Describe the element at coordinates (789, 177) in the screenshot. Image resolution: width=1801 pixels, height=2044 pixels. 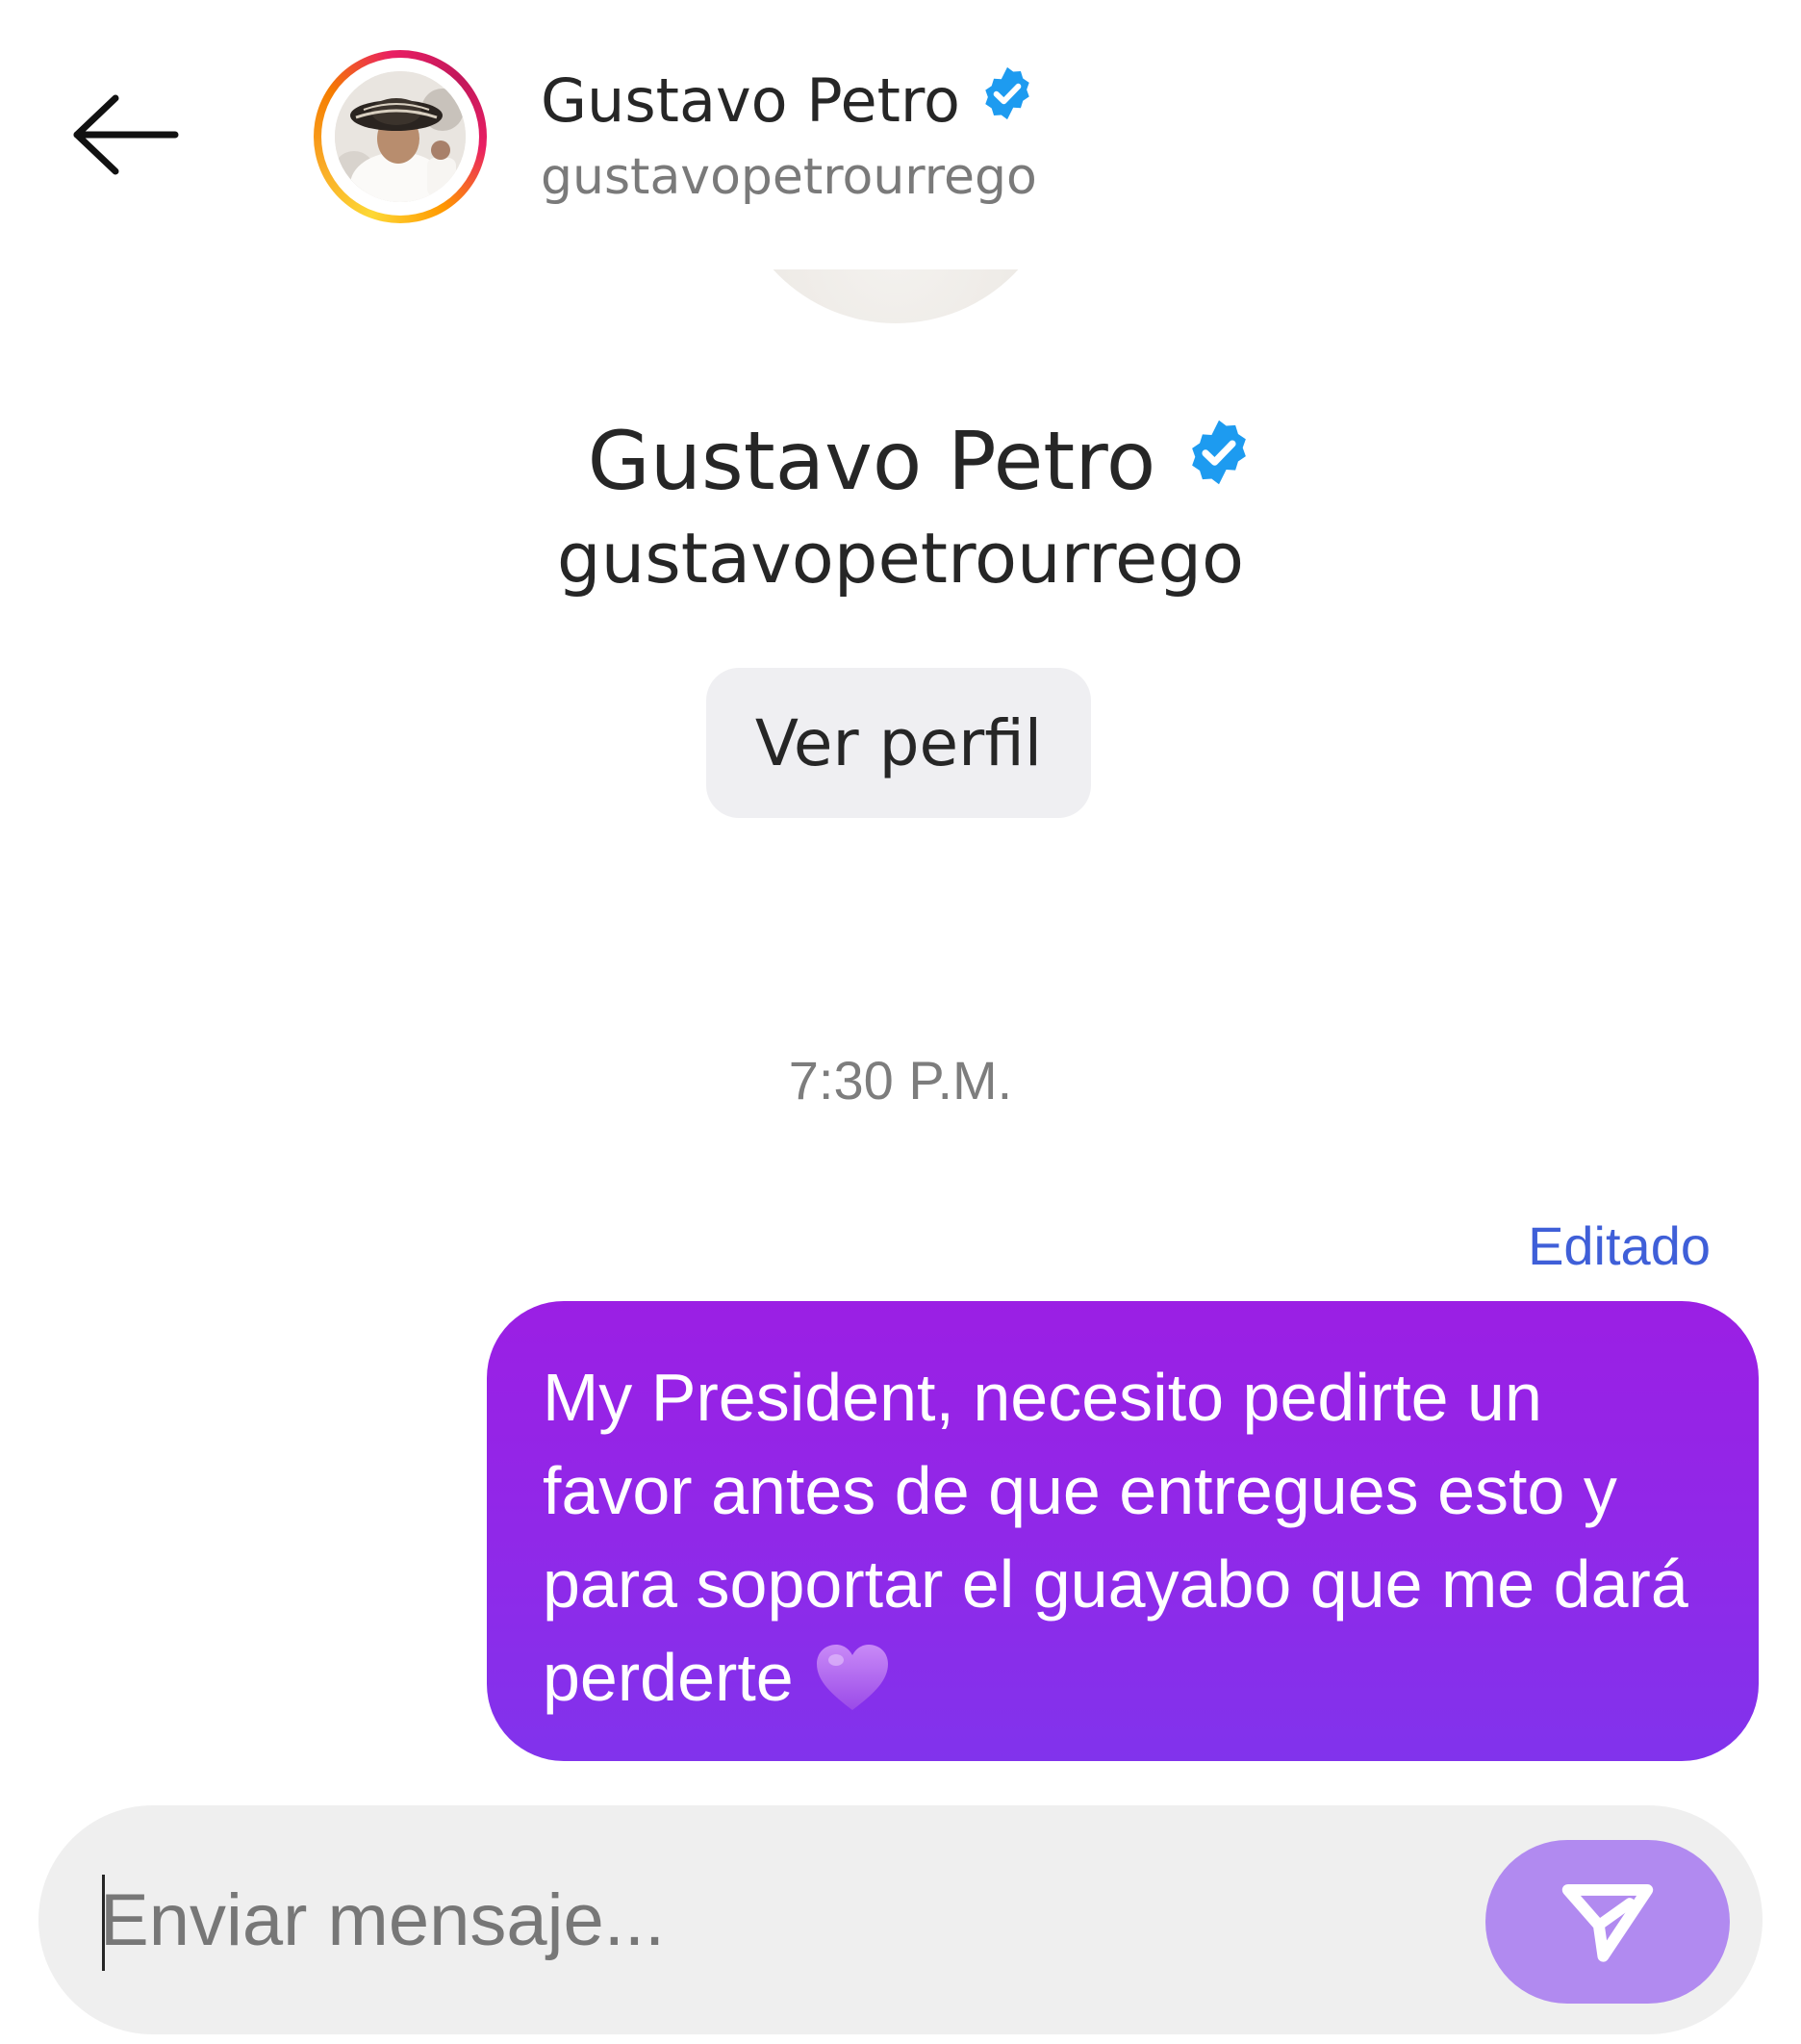
I see `header-handle: gustavopetrourrego` at that location.